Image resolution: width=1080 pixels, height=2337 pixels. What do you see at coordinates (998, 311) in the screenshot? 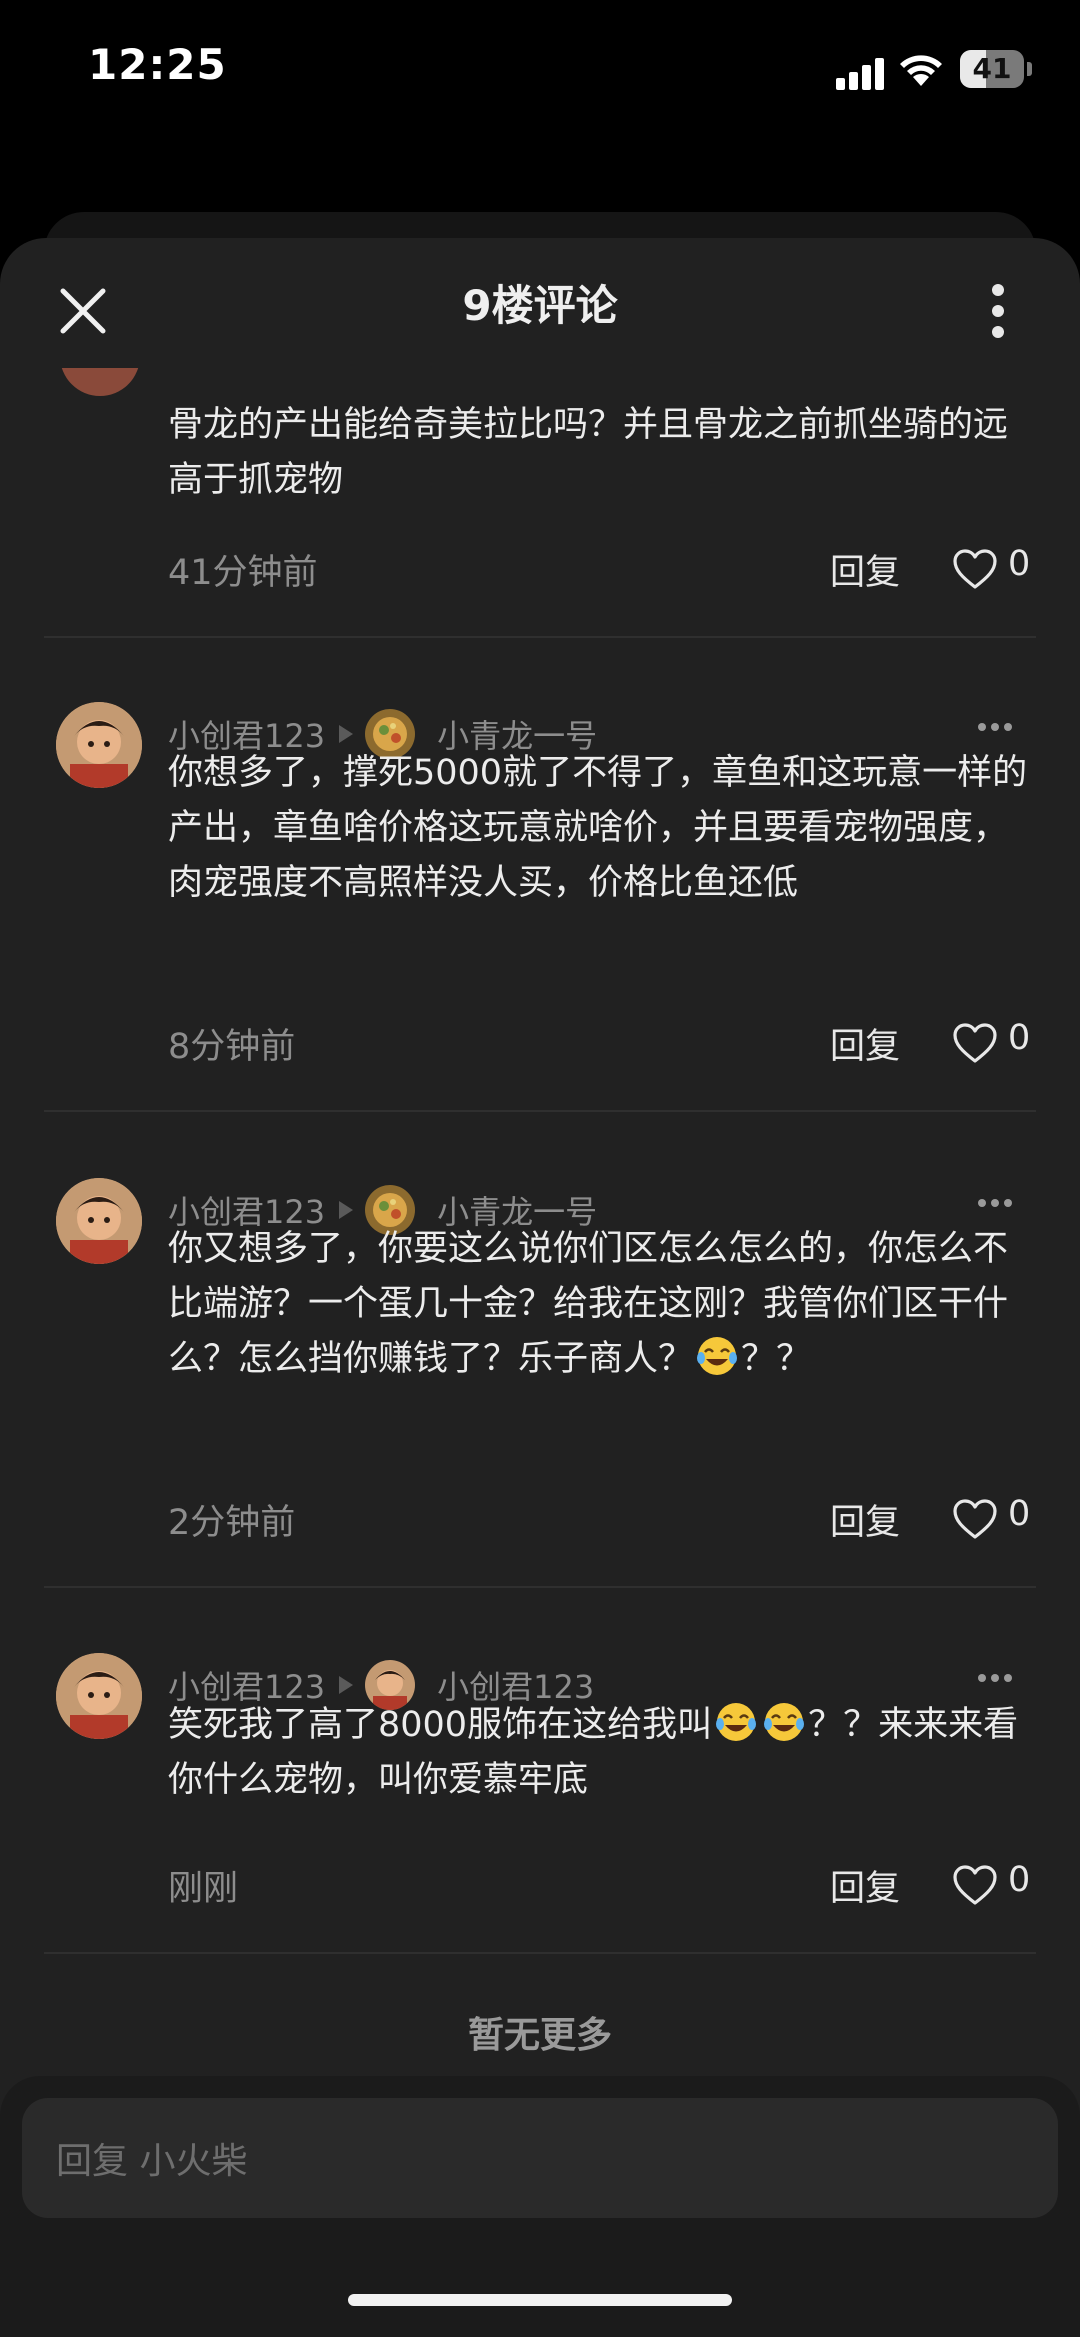
I see `more-vertical-icon` at bounding box center [998, 311].